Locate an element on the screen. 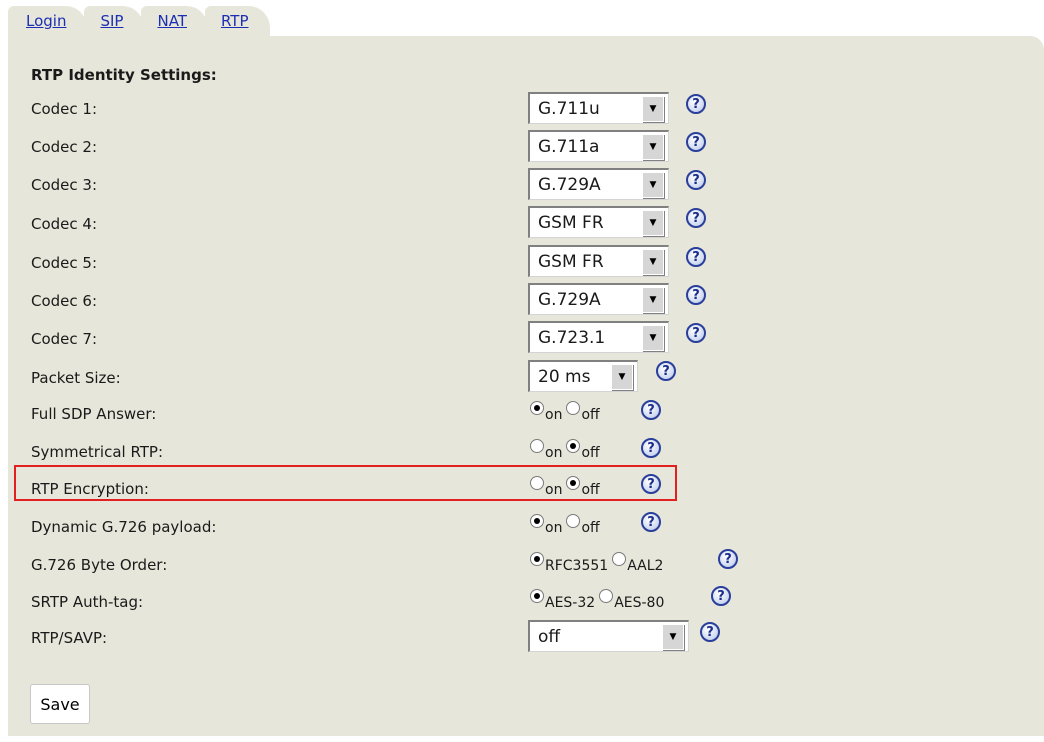  full-sdp-on-label: on is located at coordinates (554, 415).